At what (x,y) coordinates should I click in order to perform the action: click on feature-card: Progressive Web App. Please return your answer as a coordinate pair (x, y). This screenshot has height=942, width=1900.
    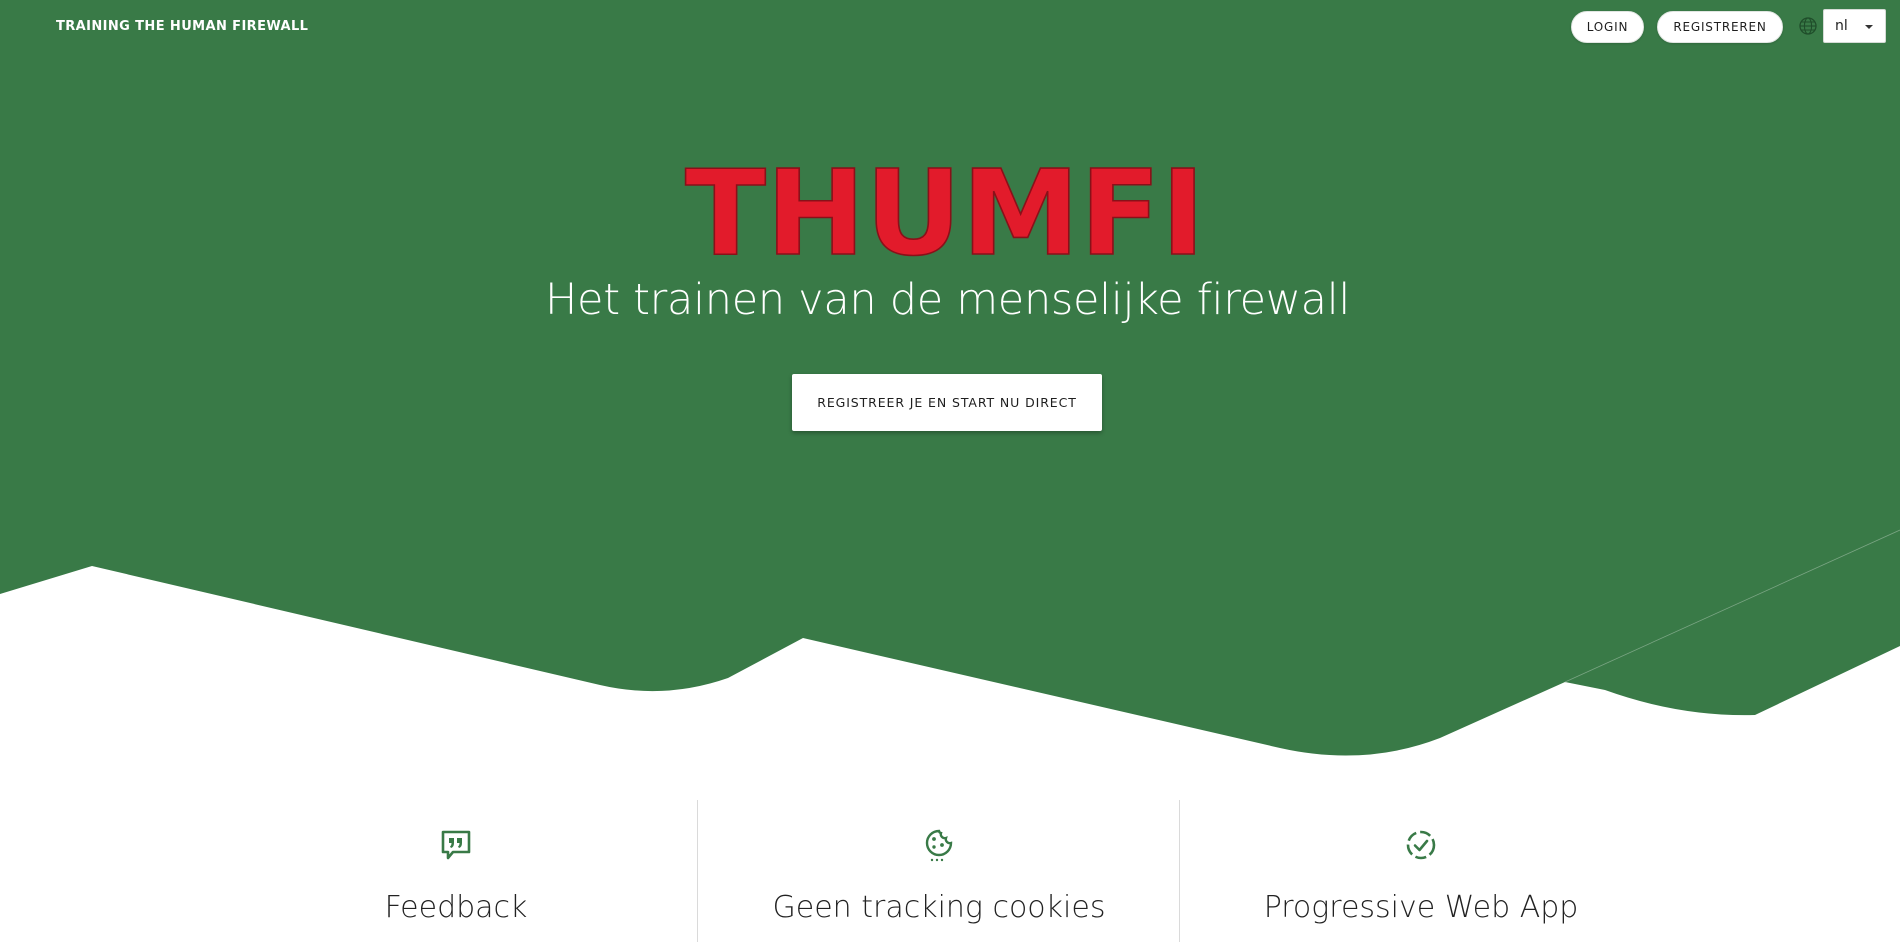
    Looking at the image, I should click on (1420, 871).